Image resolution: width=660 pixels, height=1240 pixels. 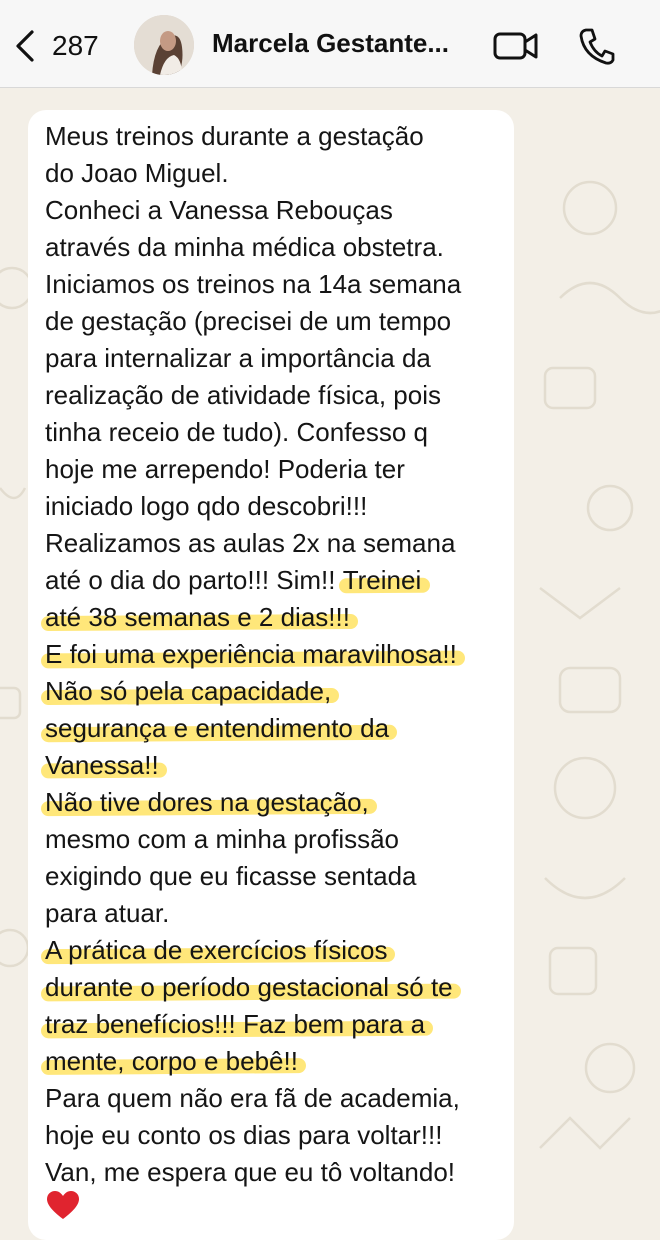 I want to click on video-call-button, so click(x=516, y=46).